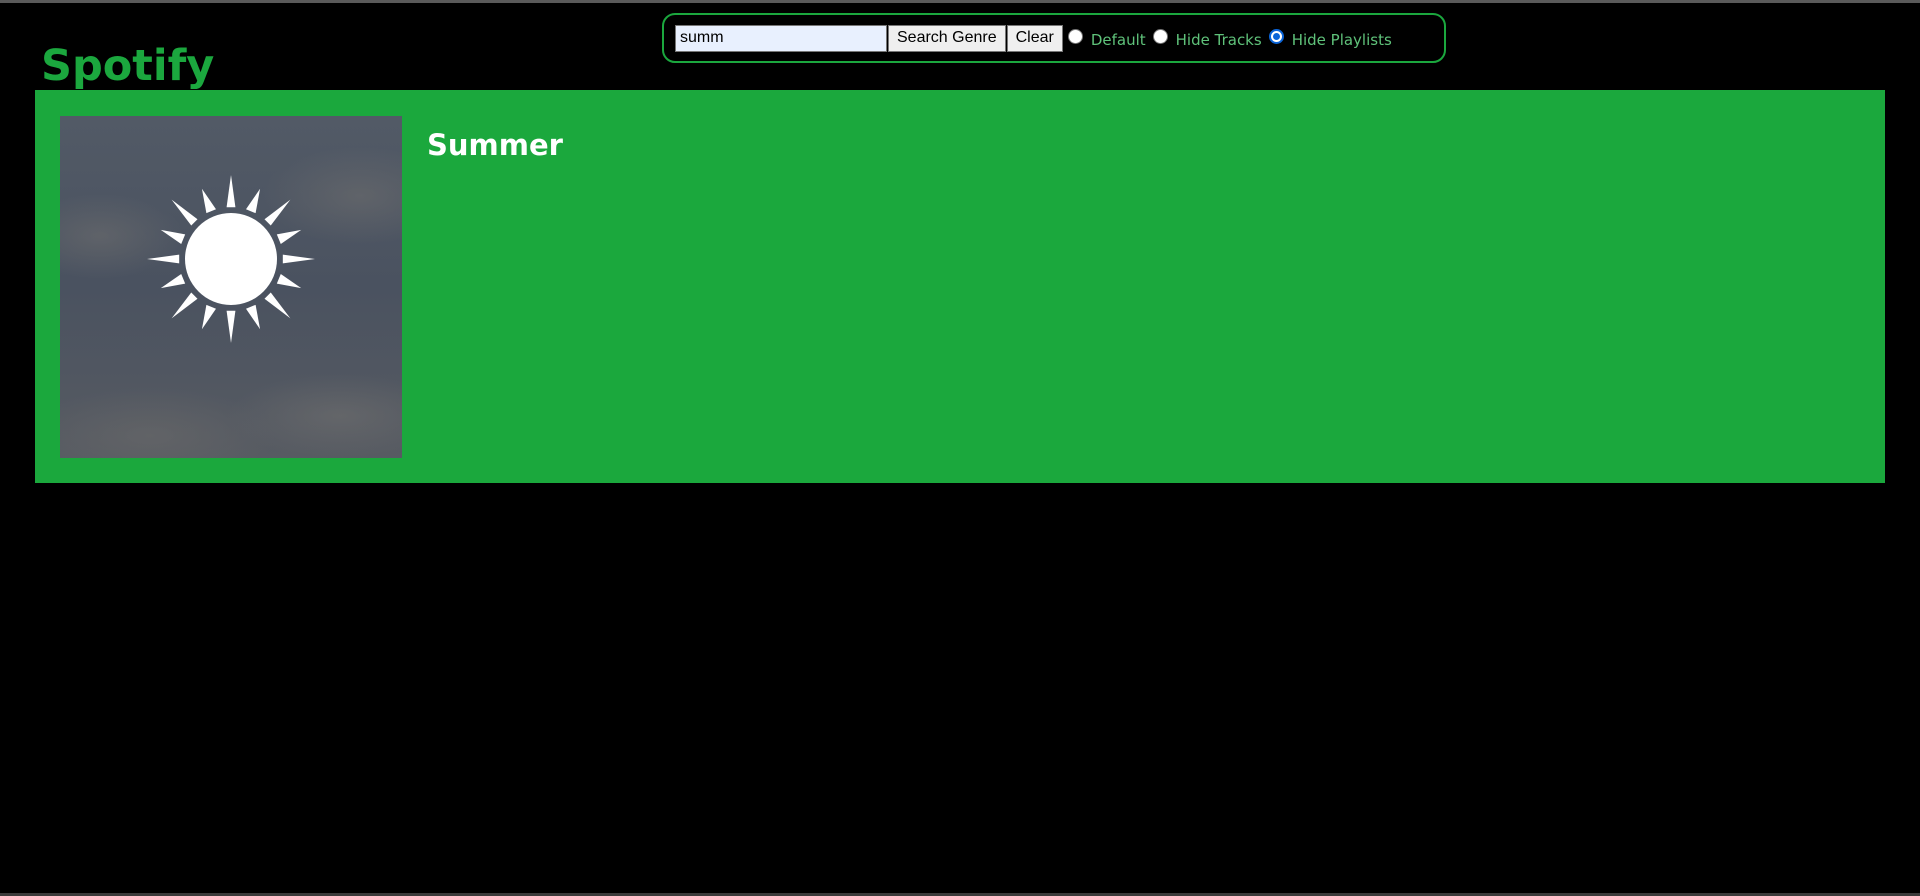 Image resolution: width=1920 pixels, height=896 pixels. I want to click on sun-icon, so click(231, 259).